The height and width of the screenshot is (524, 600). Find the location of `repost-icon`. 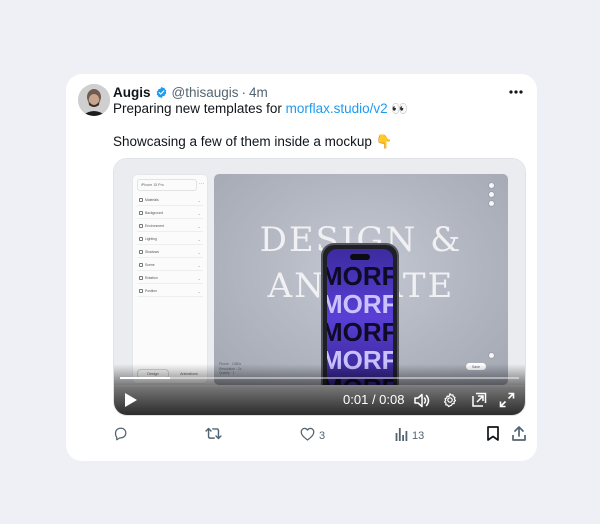

repost-icon is located at coordinates (213, 436).